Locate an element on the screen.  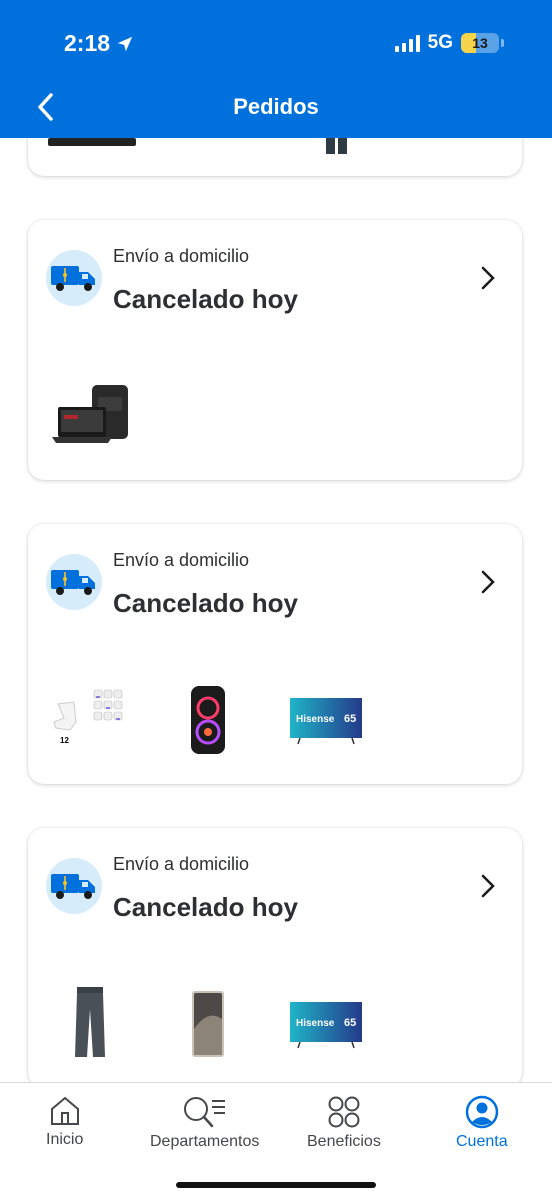
nav-item-inicio: Inicio is located at coordinates (64, 1122).